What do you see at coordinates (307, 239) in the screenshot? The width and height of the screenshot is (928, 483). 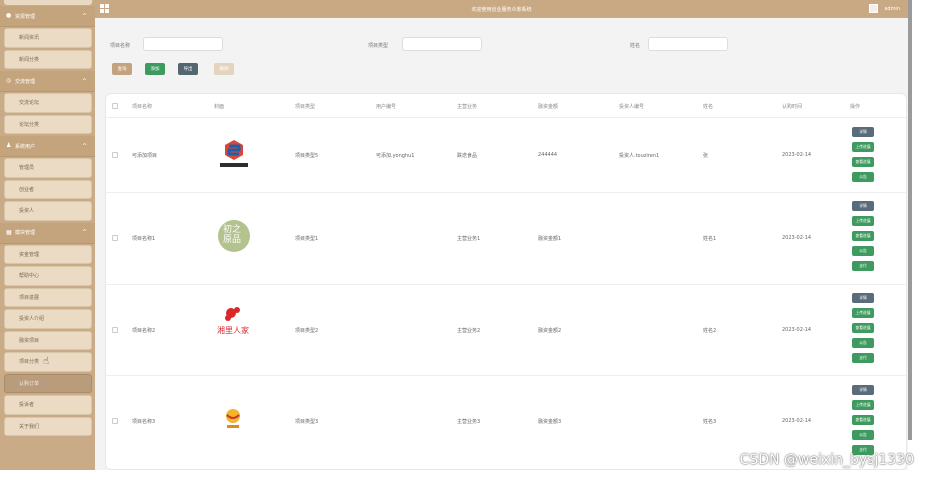 I see `cell-project-type: 项目类型1` at bounding box center [307, 239].